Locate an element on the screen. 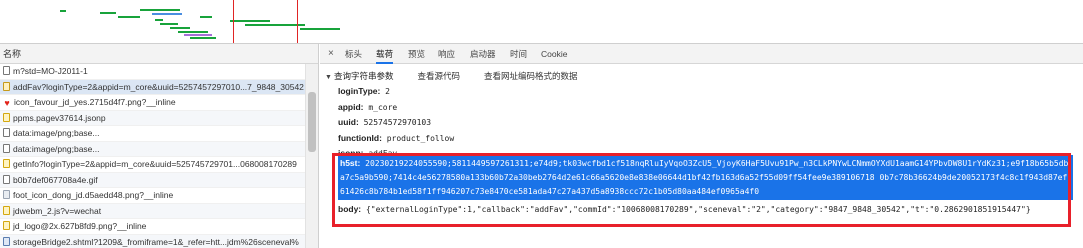 The image size is (1083, 248). tab-cookie: Cookie is located at coordinates (554, 54).